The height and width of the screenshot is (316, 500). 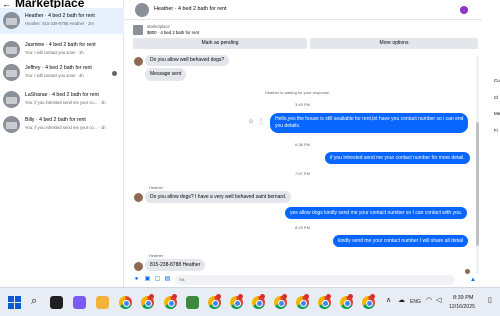 I want to click on conversation-preview: You: I will contact you soon · 4h, so click(x=54, y=75).